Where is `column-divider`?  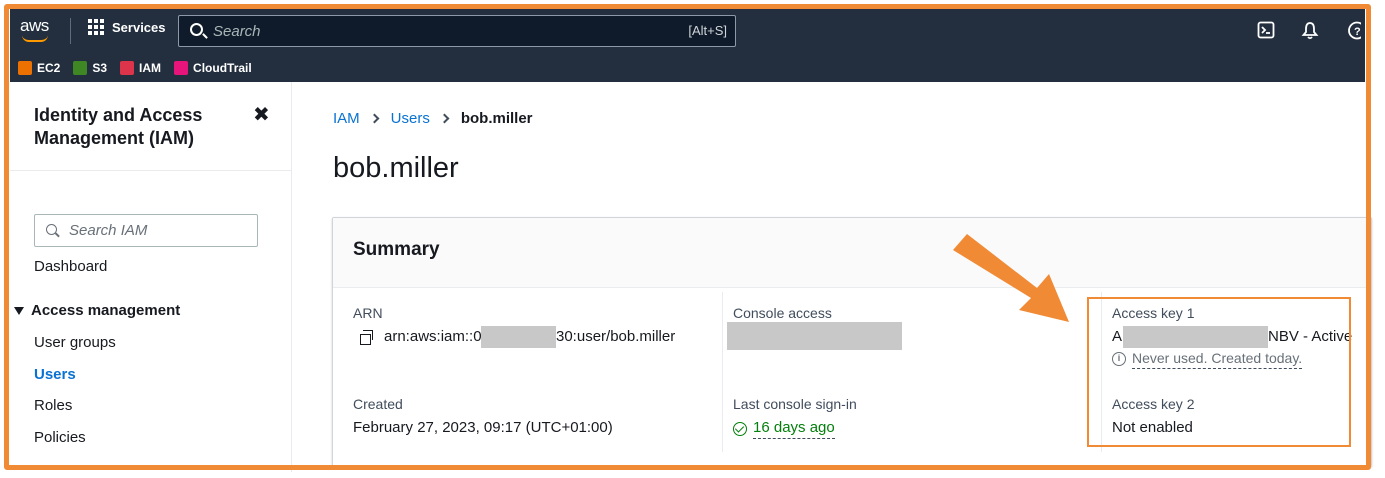
column-divider is located at coordinates (722, 372).